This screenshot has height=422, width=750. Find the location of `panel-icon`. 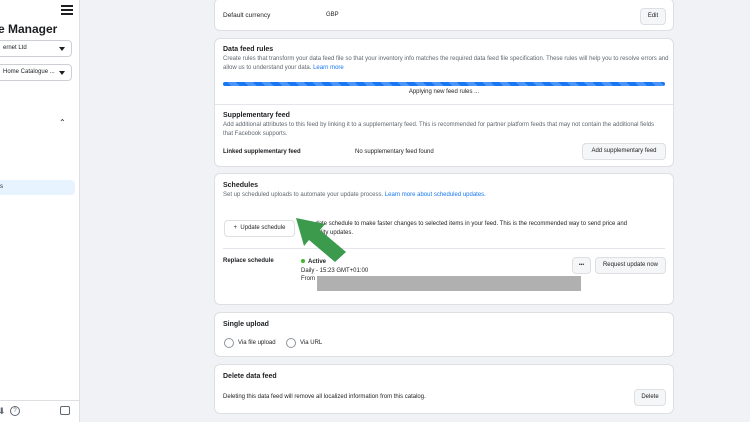

panel-icon is located at coordinates (65, 410).